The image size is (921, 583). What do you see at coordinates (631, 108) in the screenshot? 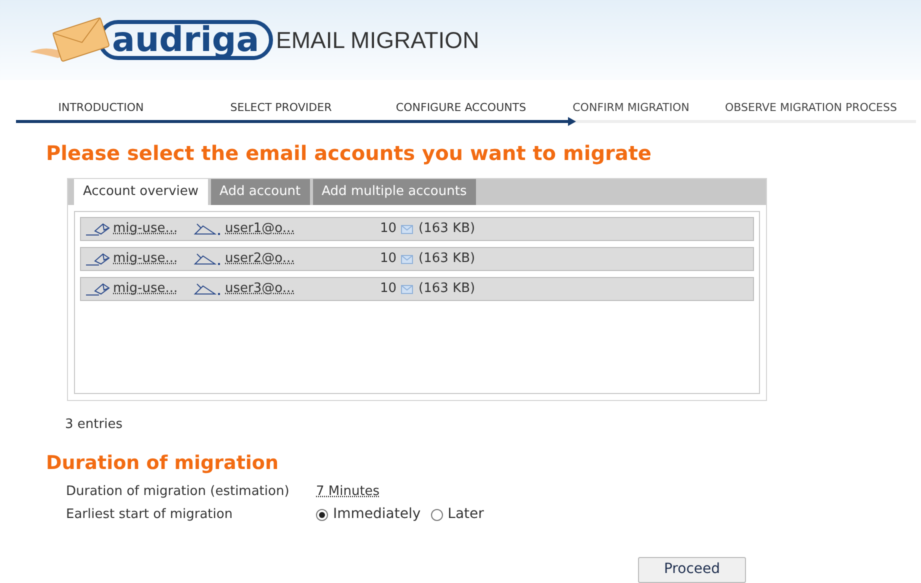
I see `step-label: CONFIRM MIGRATION` at bounding box center [631, 108].